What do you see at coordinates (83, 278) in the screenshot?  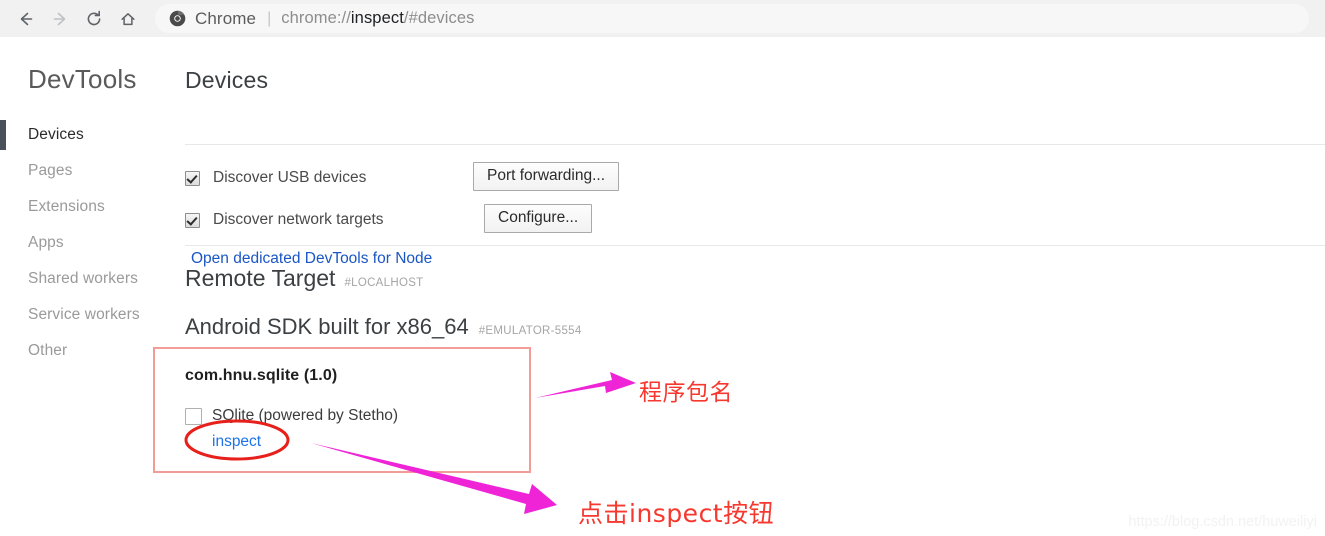 I see `sidebar-item-label: Shared workers` at bounding box center [83, 278].